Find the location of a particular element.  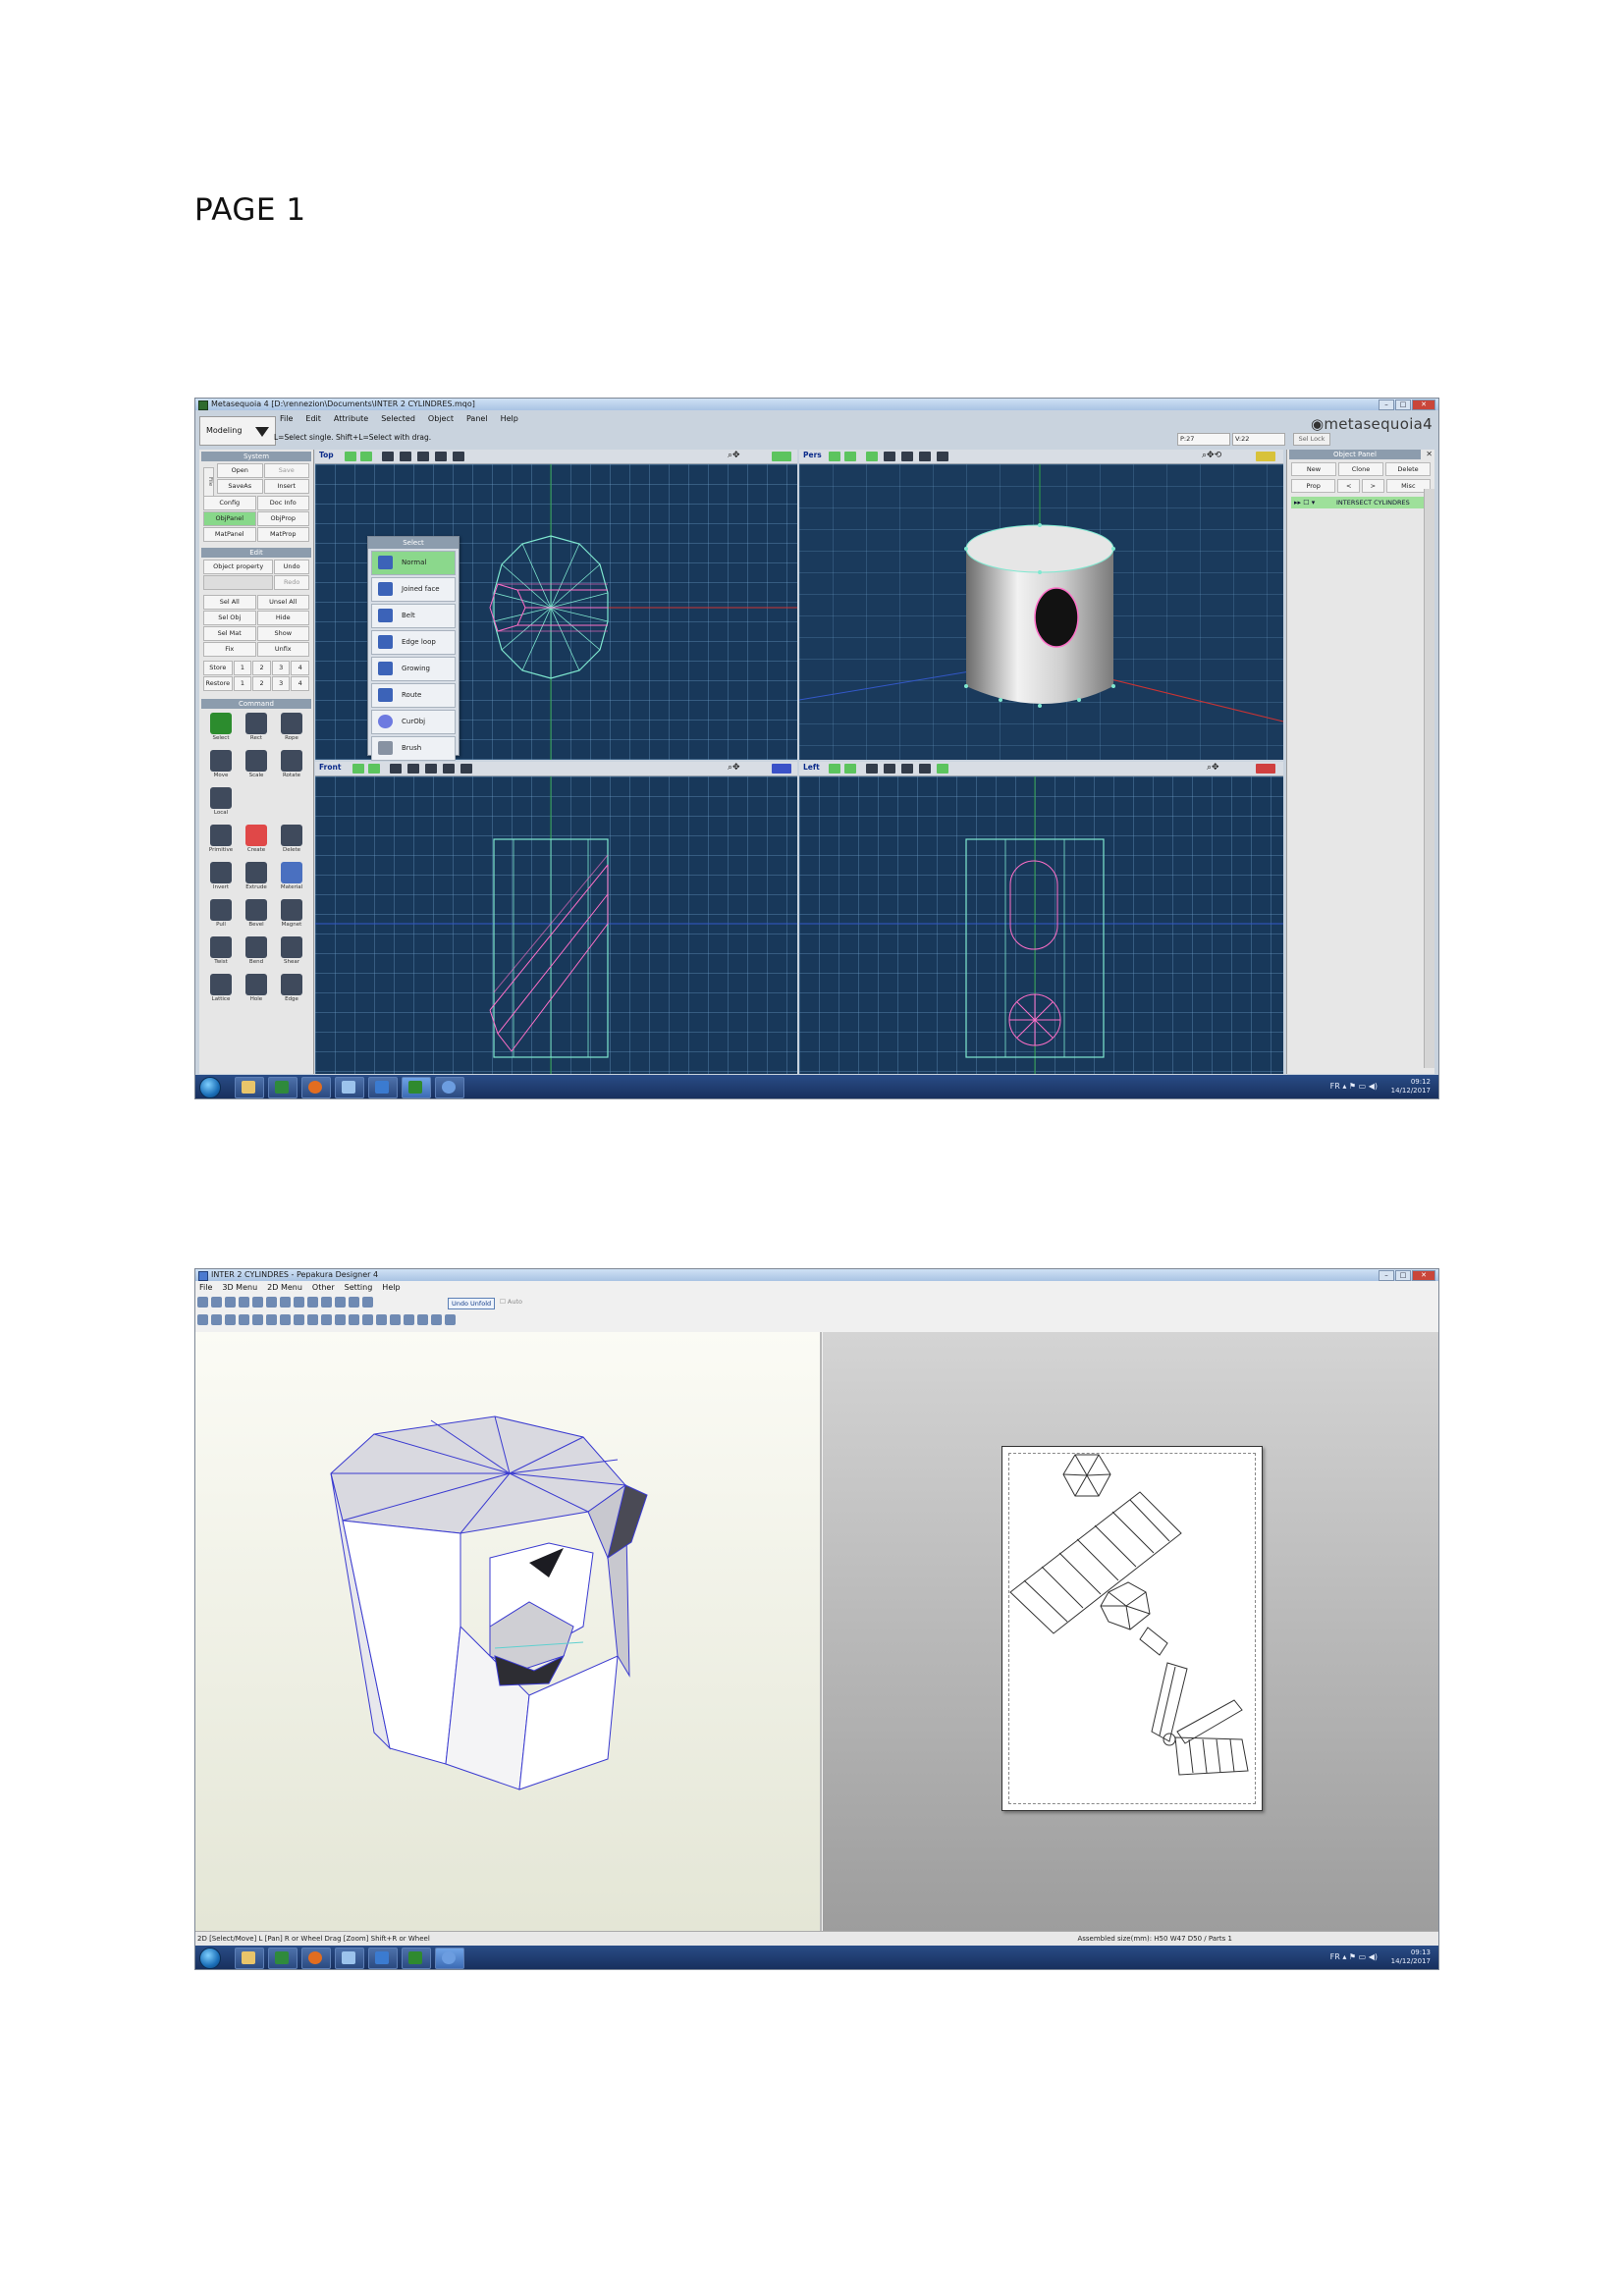

unsel-all-button: Unsel All is located at coordinates (282, 602).